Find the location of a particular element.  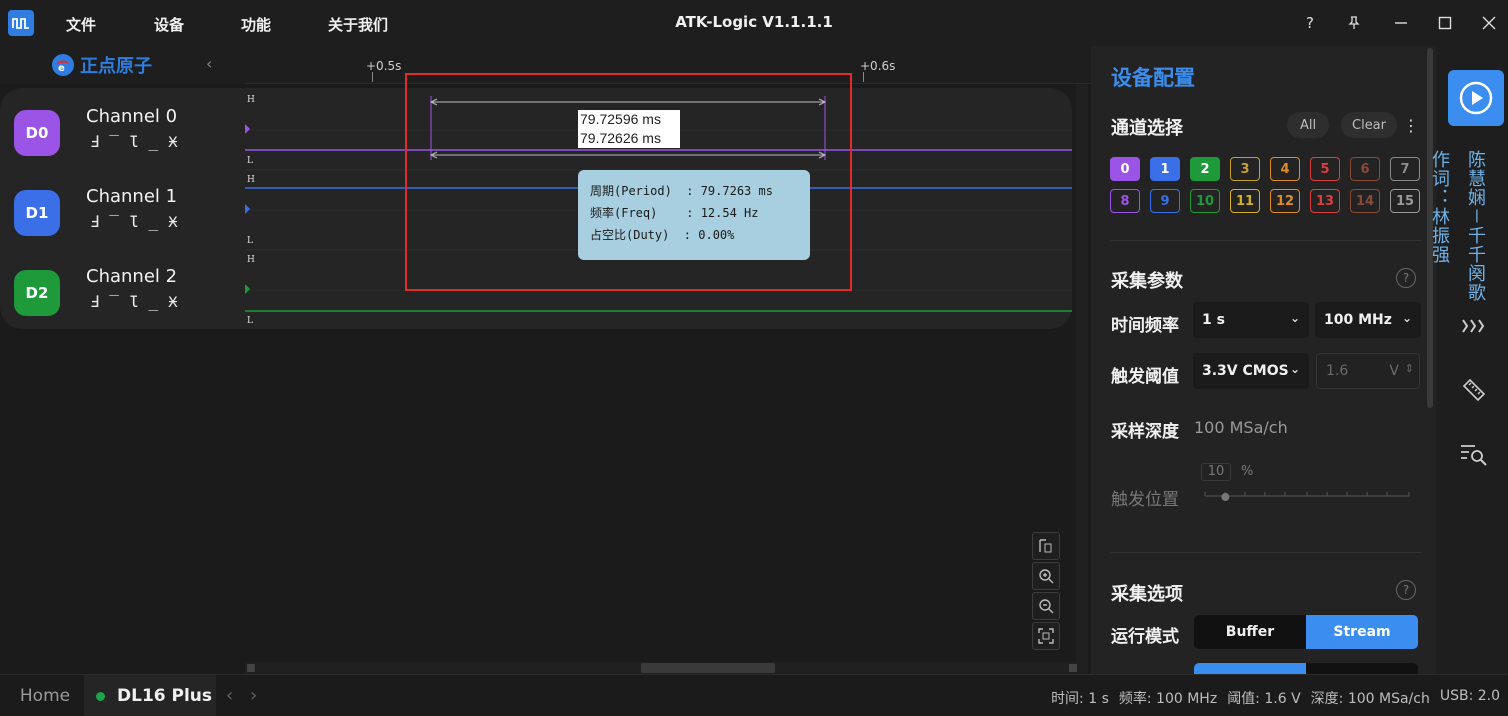

channel-toggle-1: 1 is located at coordinates (1165, 169).